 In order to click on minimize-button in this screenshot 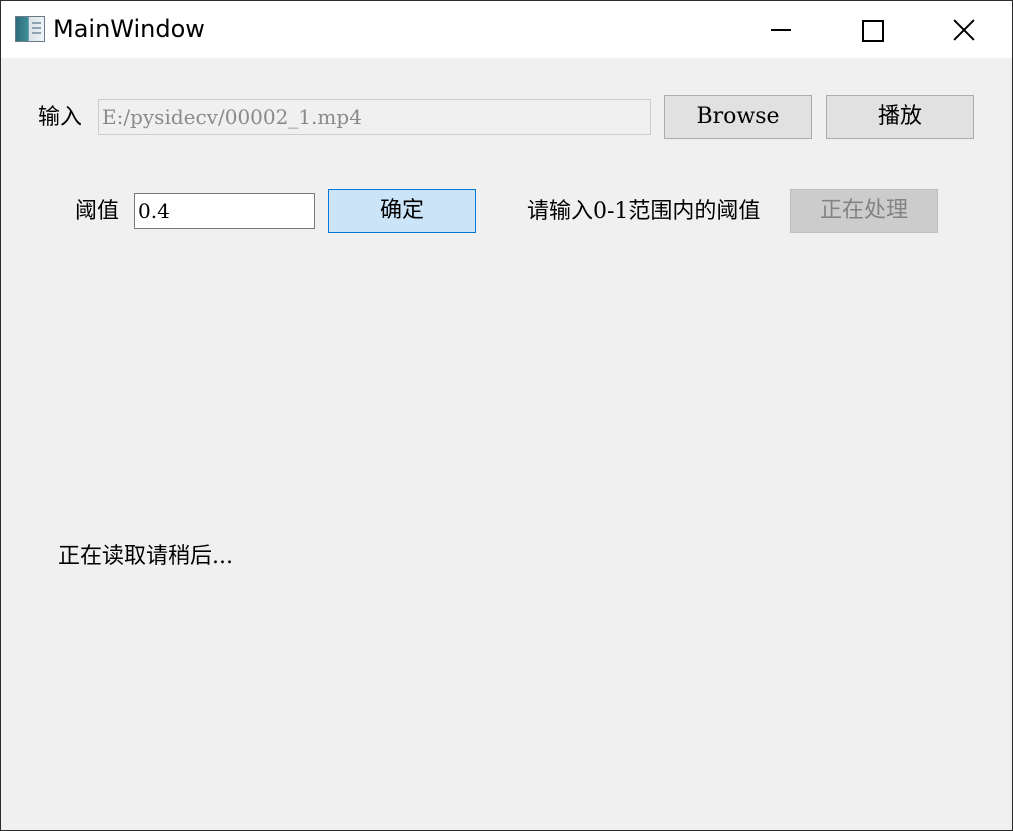, I will do `click(781, 29)`.